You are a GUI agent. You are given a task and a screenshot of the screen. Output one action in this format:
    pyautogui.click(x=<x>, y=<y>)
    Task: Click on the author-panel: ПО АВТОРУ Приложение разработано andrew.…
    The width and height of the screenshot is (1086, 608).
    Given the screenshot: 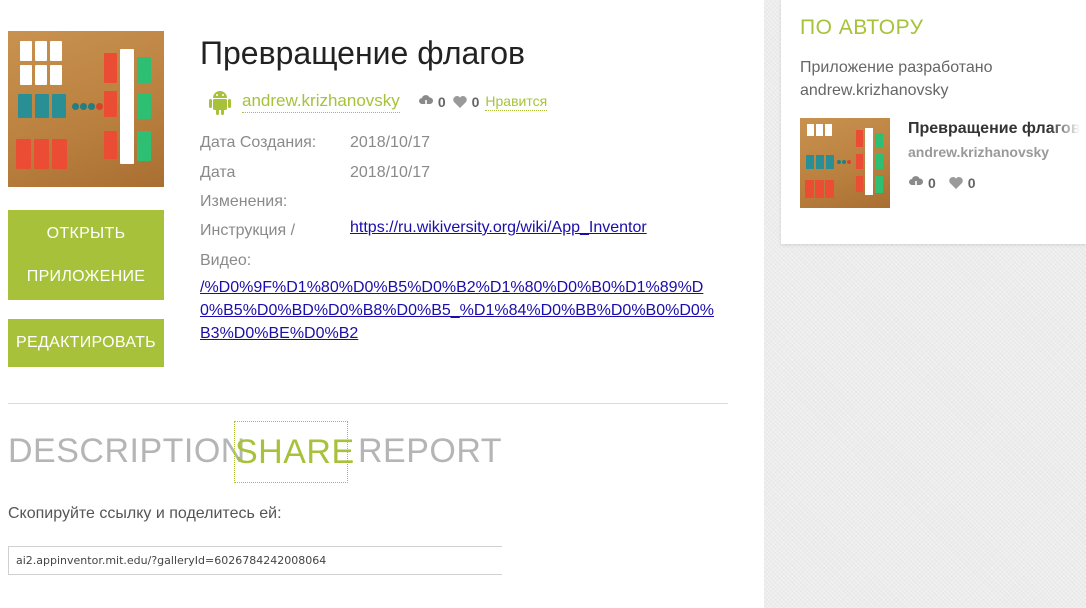 What is the action you would take?
    pyautogui.click(x=933, y=122)
    